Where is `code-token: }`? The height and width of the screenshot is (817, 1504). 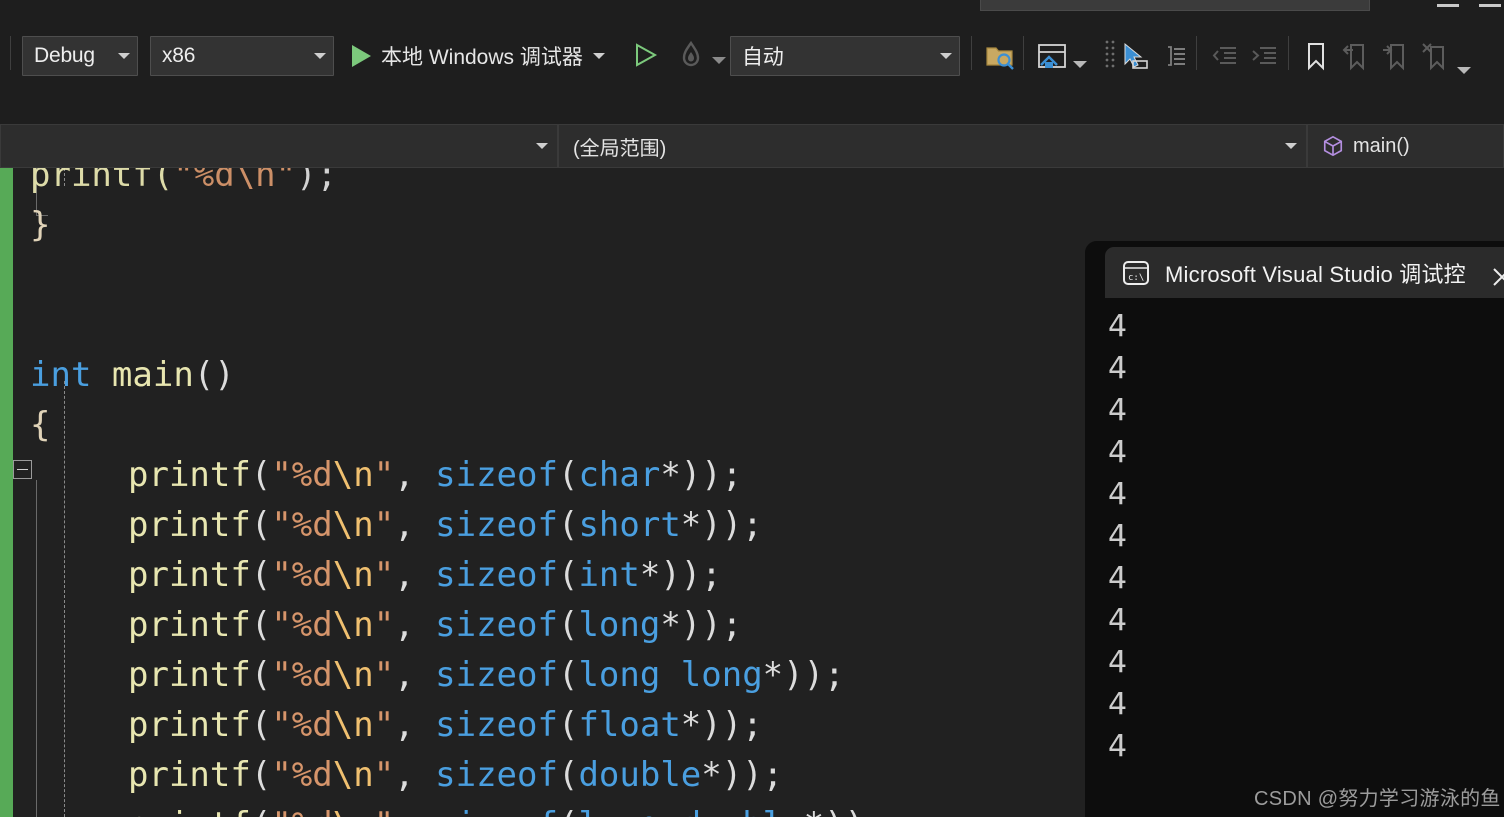
code-token: } is located at coordinates (40, 225).